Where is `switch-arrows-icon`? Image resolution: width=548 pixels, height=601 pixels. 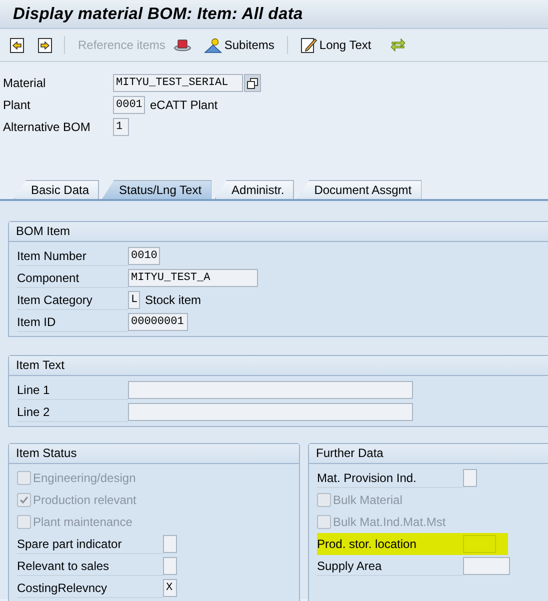 switch-arrows-icon is located at coordinates (398, 45).